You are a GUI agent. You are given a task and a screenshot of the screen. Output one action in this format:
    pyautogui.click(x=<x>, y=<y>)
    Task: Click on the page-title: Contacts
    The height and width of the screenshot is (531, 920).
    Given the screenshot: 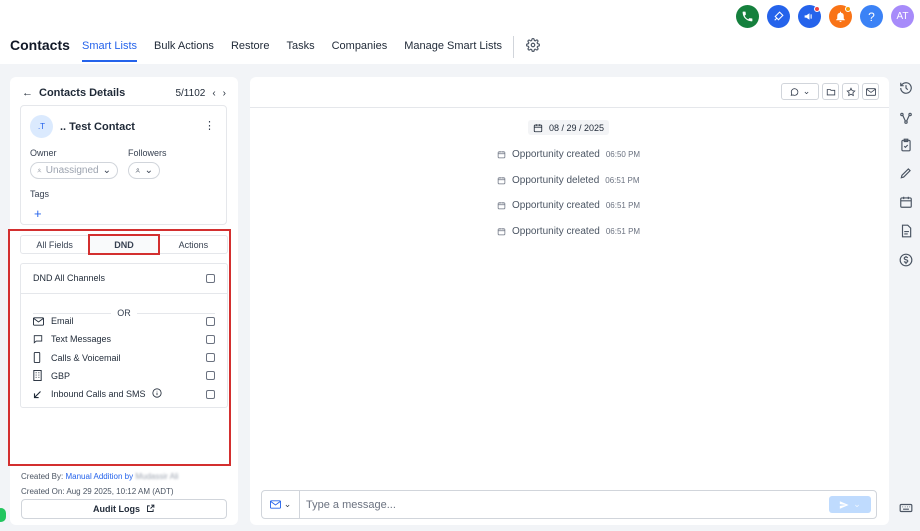 What is the action you would take?
    pyautogui.click(x=40, y=45)
    